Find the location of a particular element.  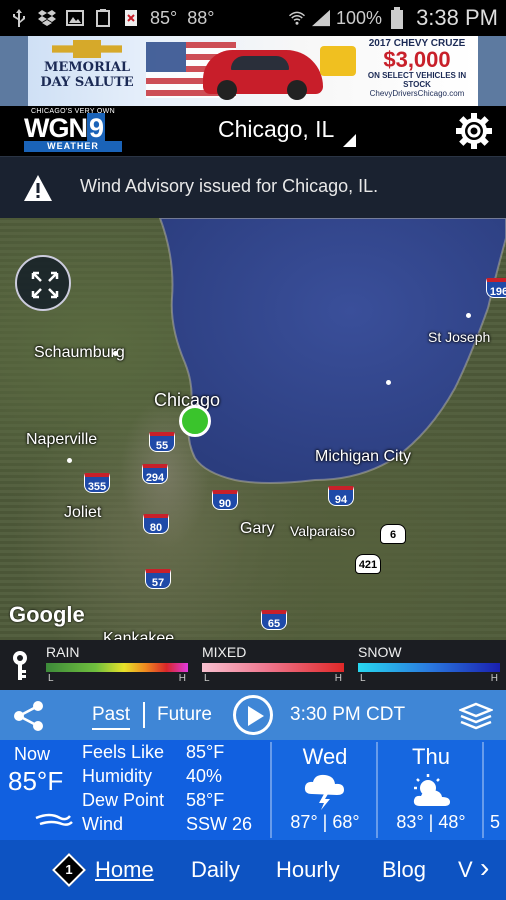

legend-mixed-scale: LH is located at coordinates (273, 678).